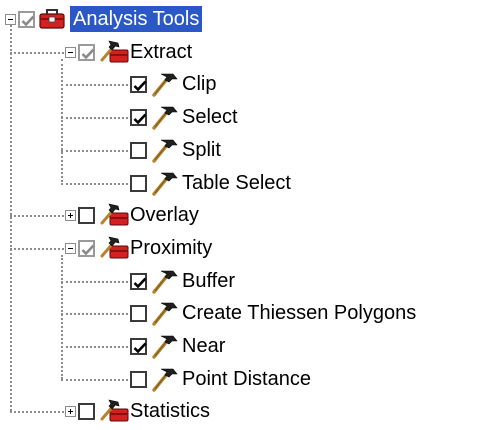 This screenshot has width=491, height=430. What do you see at coordinates (210, 117) in the screenshot?
I see `tree-node-label-select: Select` at bounding box center [210, 117].